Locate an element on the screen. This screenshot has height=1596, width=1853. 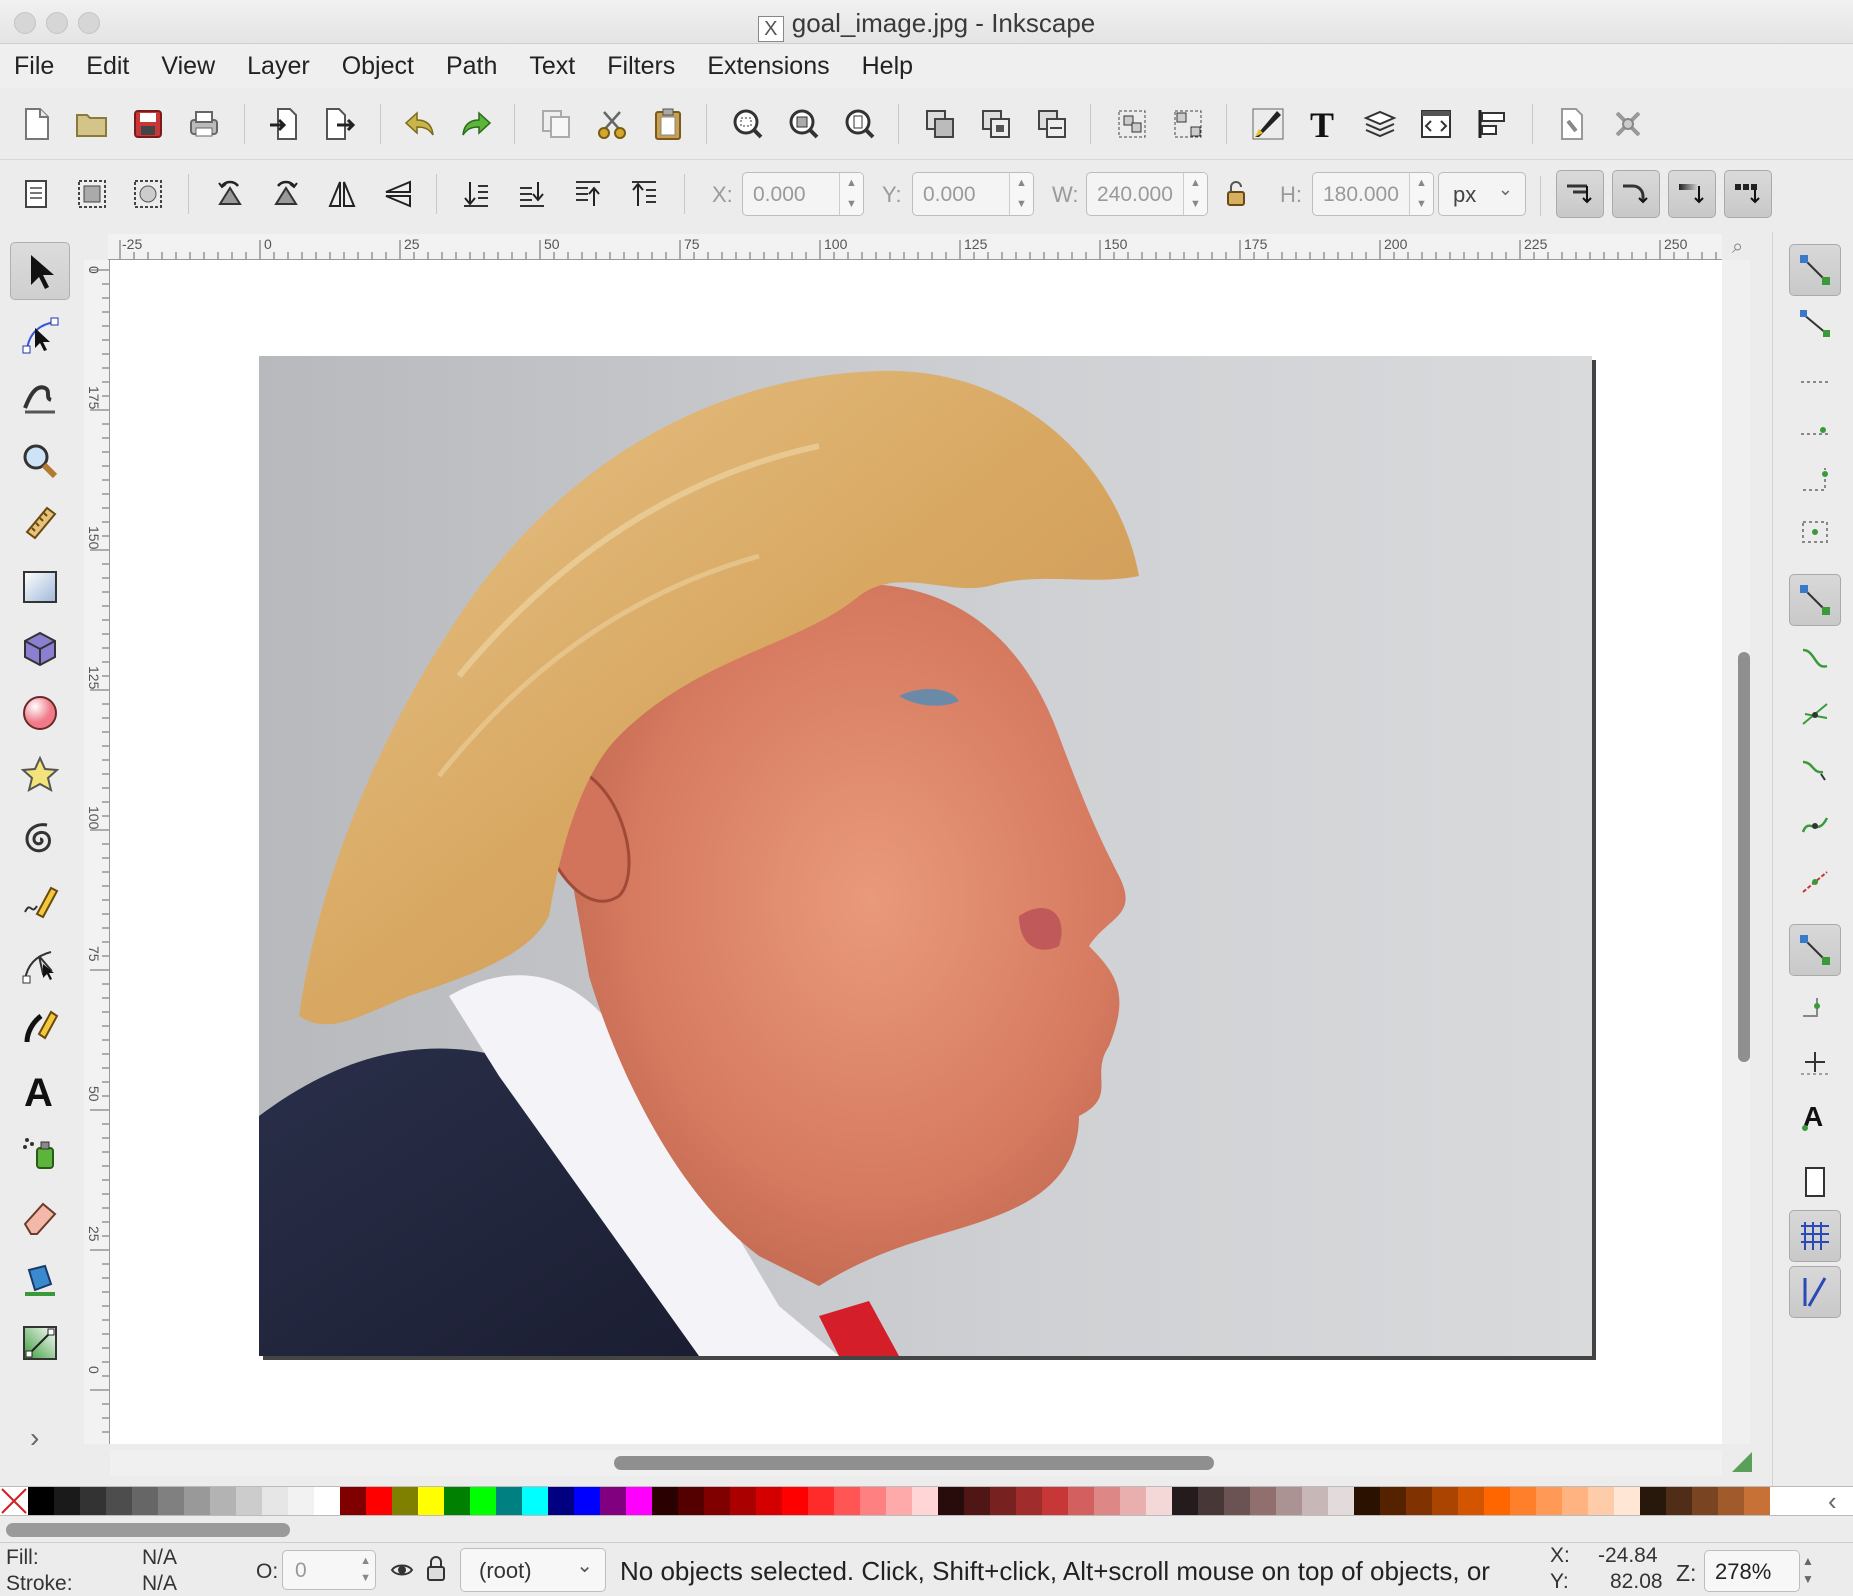
snap-cusp-nodes-icon is located at coordinates (1815, 770).